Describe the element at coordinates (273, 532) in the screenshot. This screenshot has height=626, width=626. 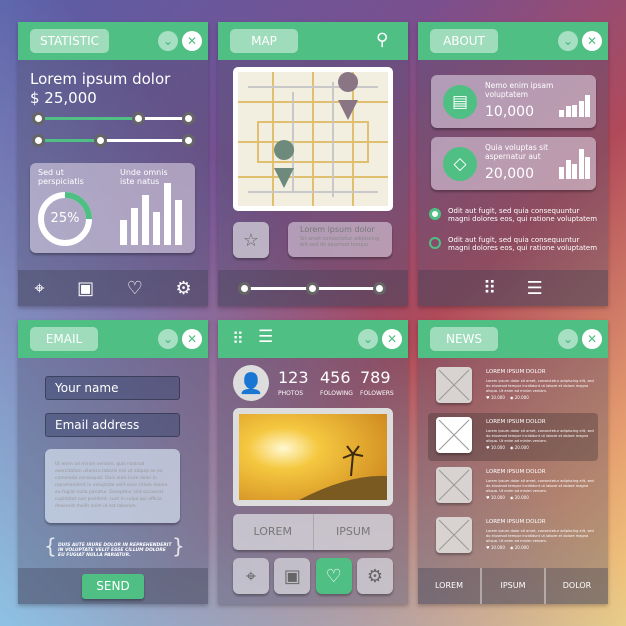
I see `lorem-button: LOREM` at that location.